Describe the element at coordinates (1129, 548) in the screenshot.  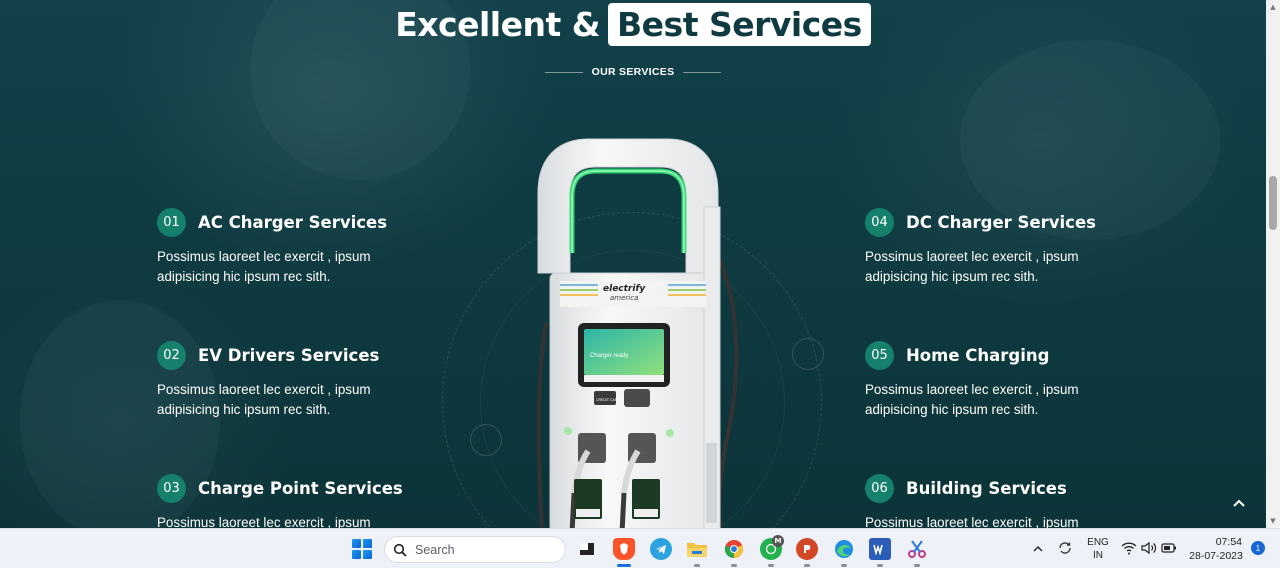
I see `wifi-icon` at that location.